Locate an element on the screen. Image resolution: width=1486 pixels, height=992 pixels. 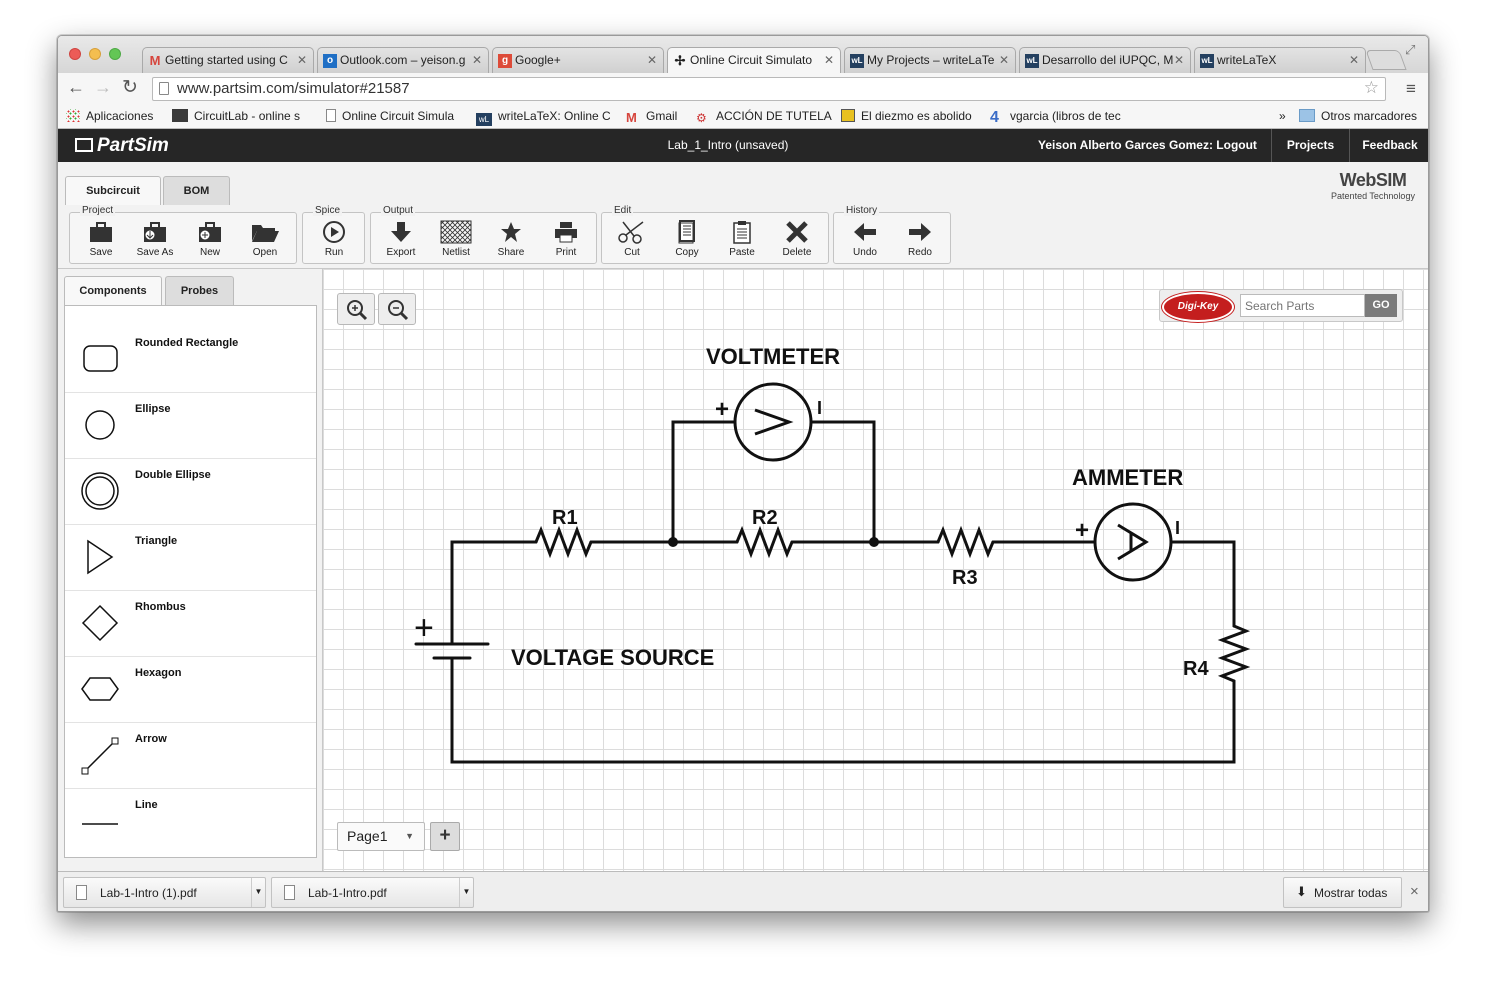
redo-button: Redo is located at coordinates (920, 241).